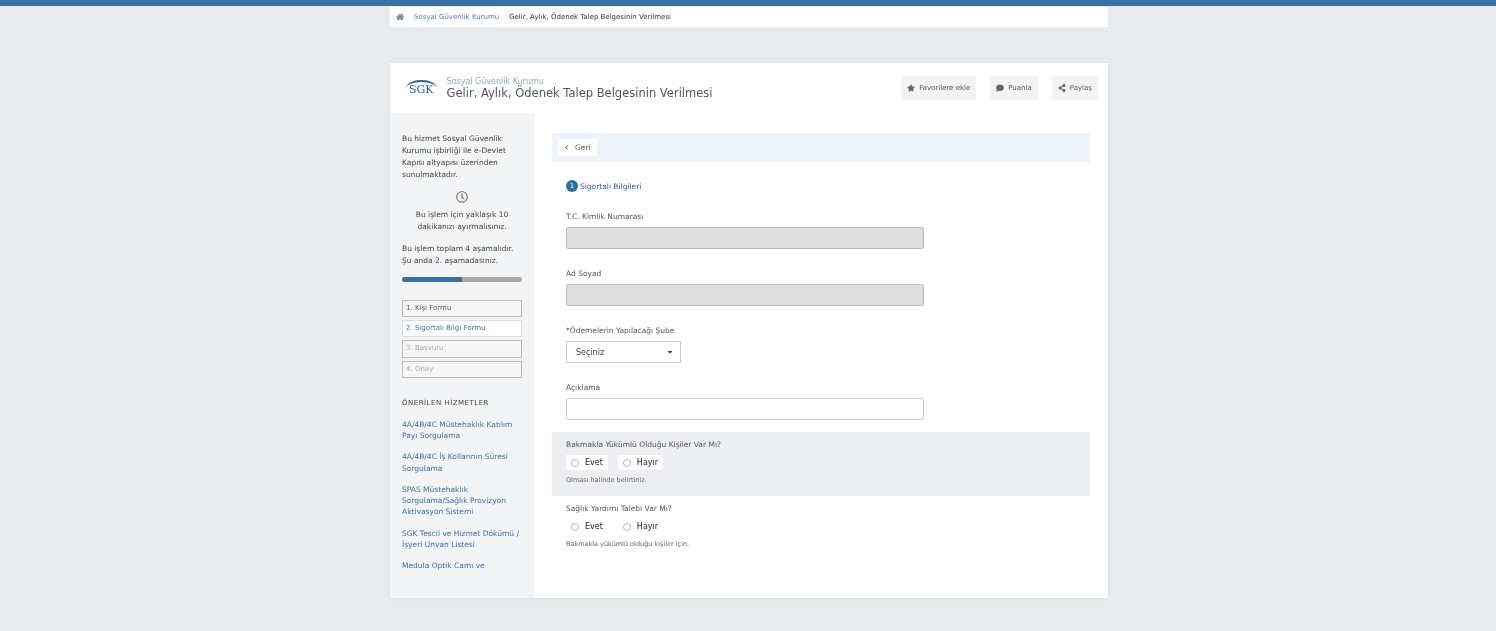 This screenshot has width=1496, height=631. I want to click on home-icon, so click(400, 17).